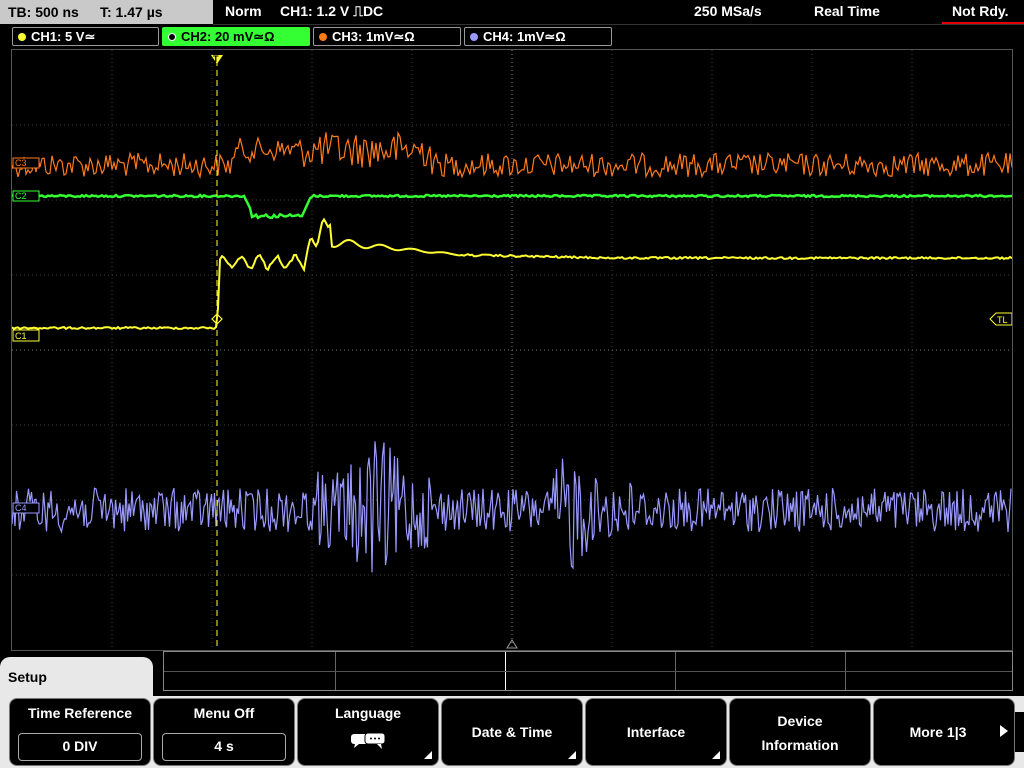 The width and height of the screenshot is (1024, 768). What do you see at coordinates (43, 12) in the screenshot?
I see `timebase-readout: TB: 500 ns` at bounding box center [43, 12].